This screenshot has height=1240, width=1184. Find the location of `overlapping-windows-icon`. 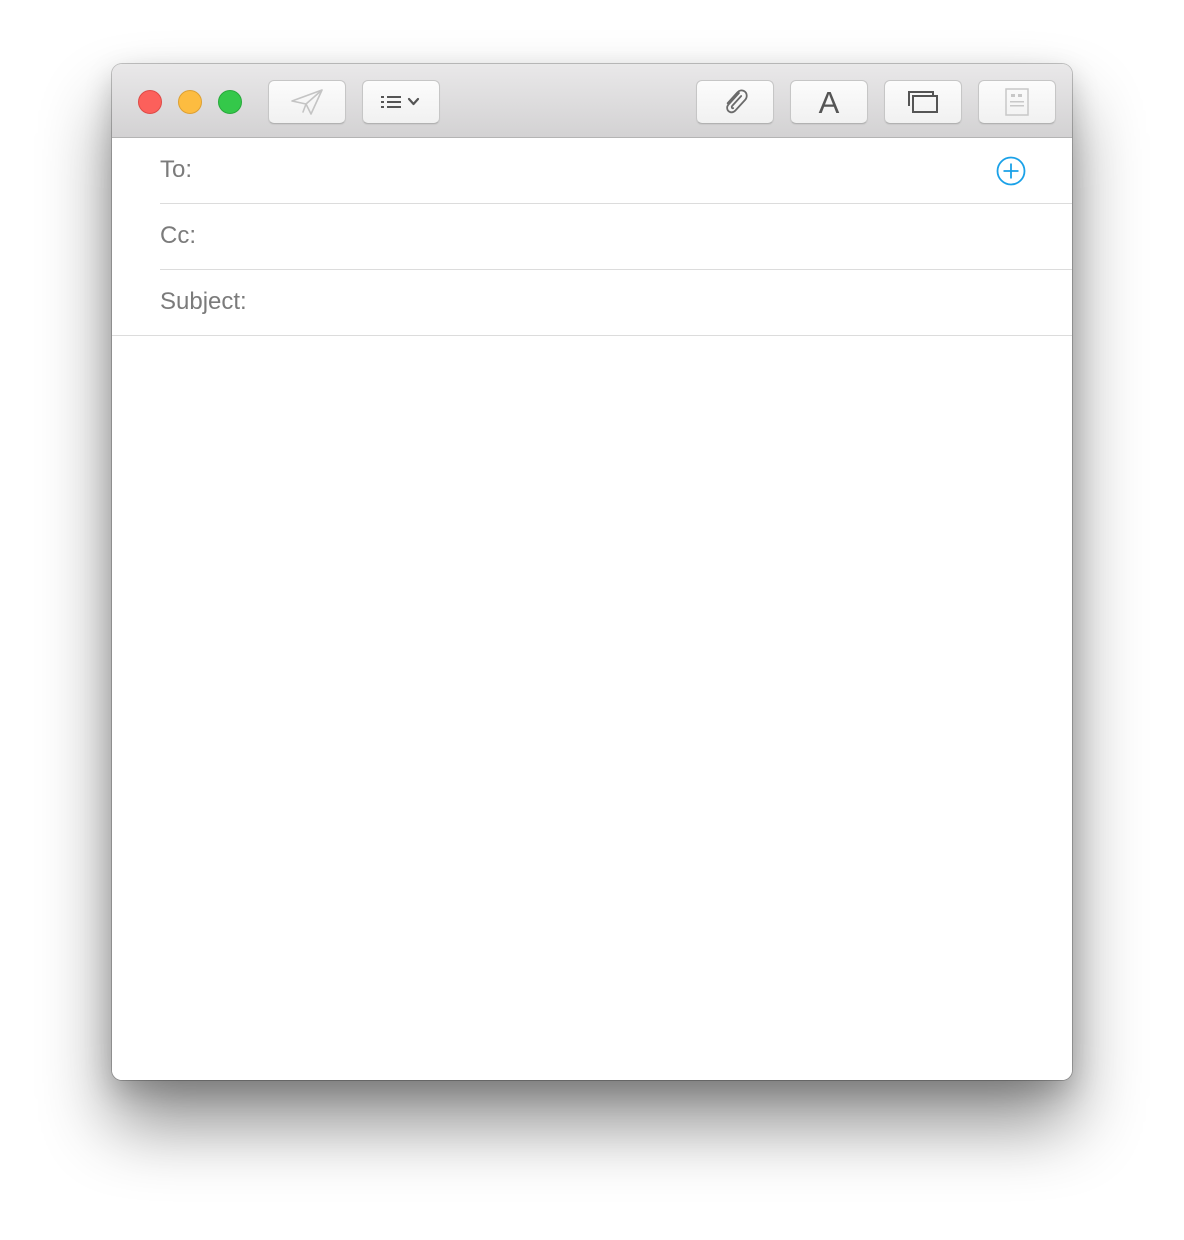

overlapping-windows-icon is located at coordinates (923, 102).